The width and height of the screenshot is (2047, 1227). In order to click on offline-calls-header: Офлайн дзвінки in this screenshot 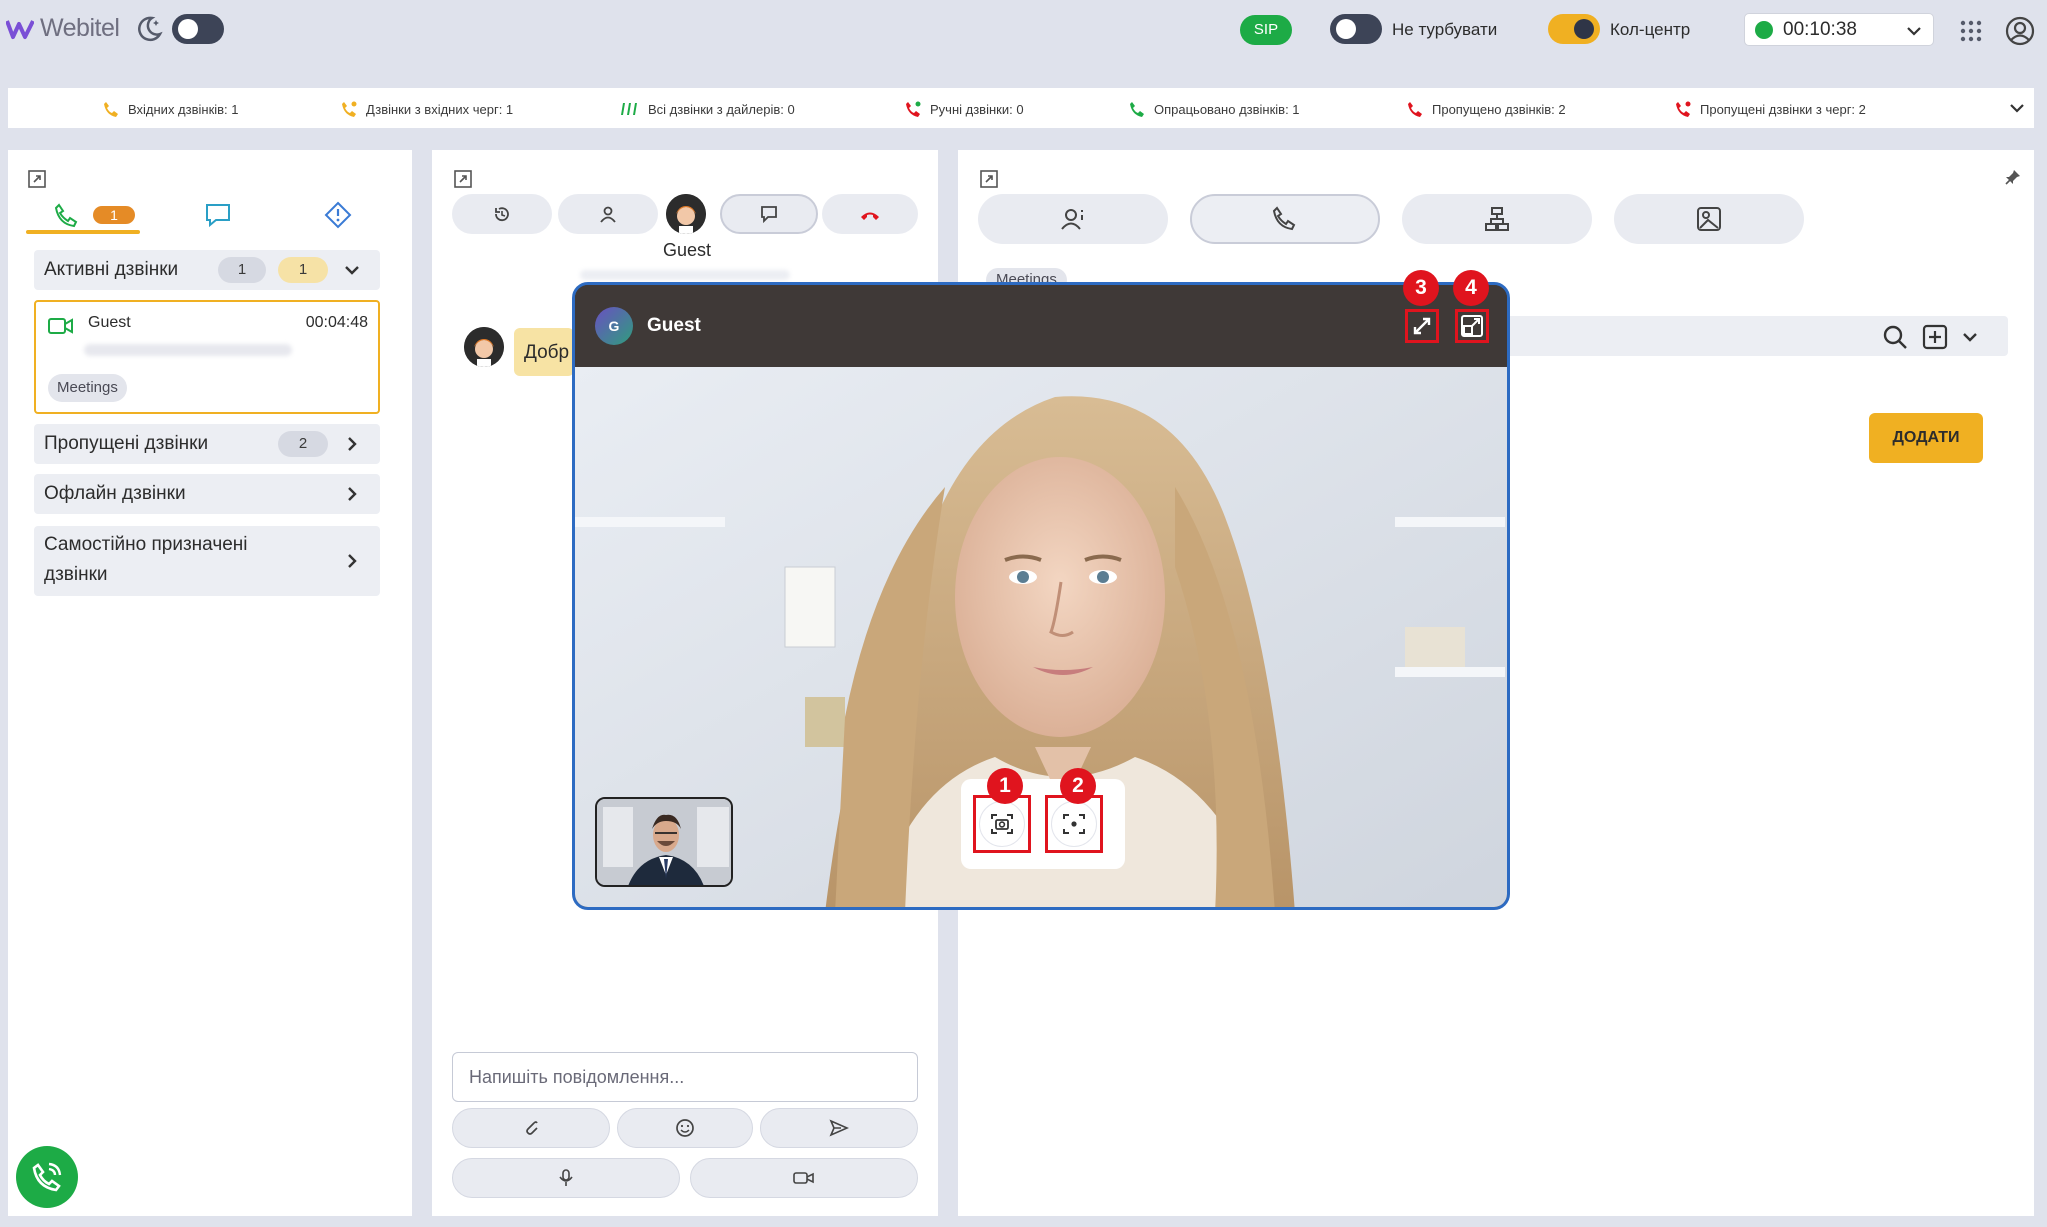, I will do `click(207, 494)`.